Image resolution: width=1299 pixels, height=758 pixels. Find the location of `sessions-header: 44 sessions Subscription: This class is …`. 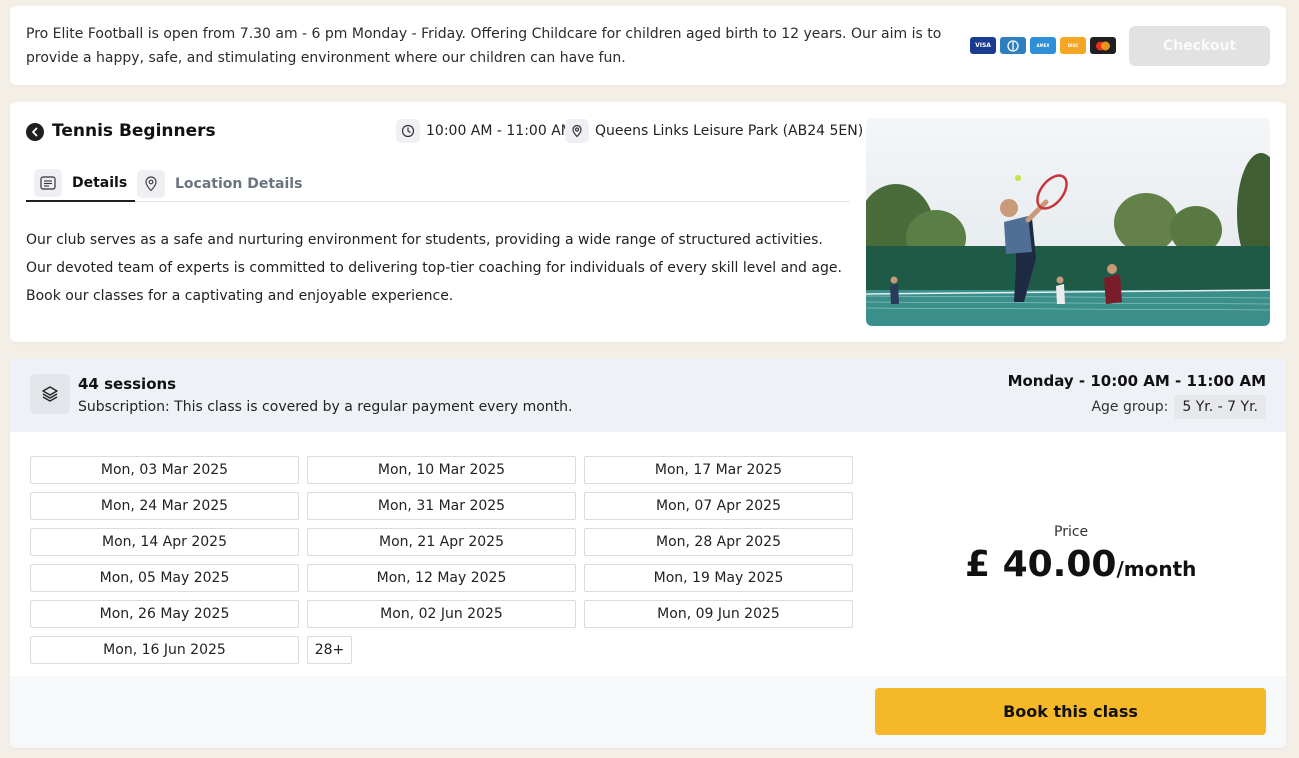

sessions-header: 44 sessions Subscription: This class is … is located at coordinates (648, 395).